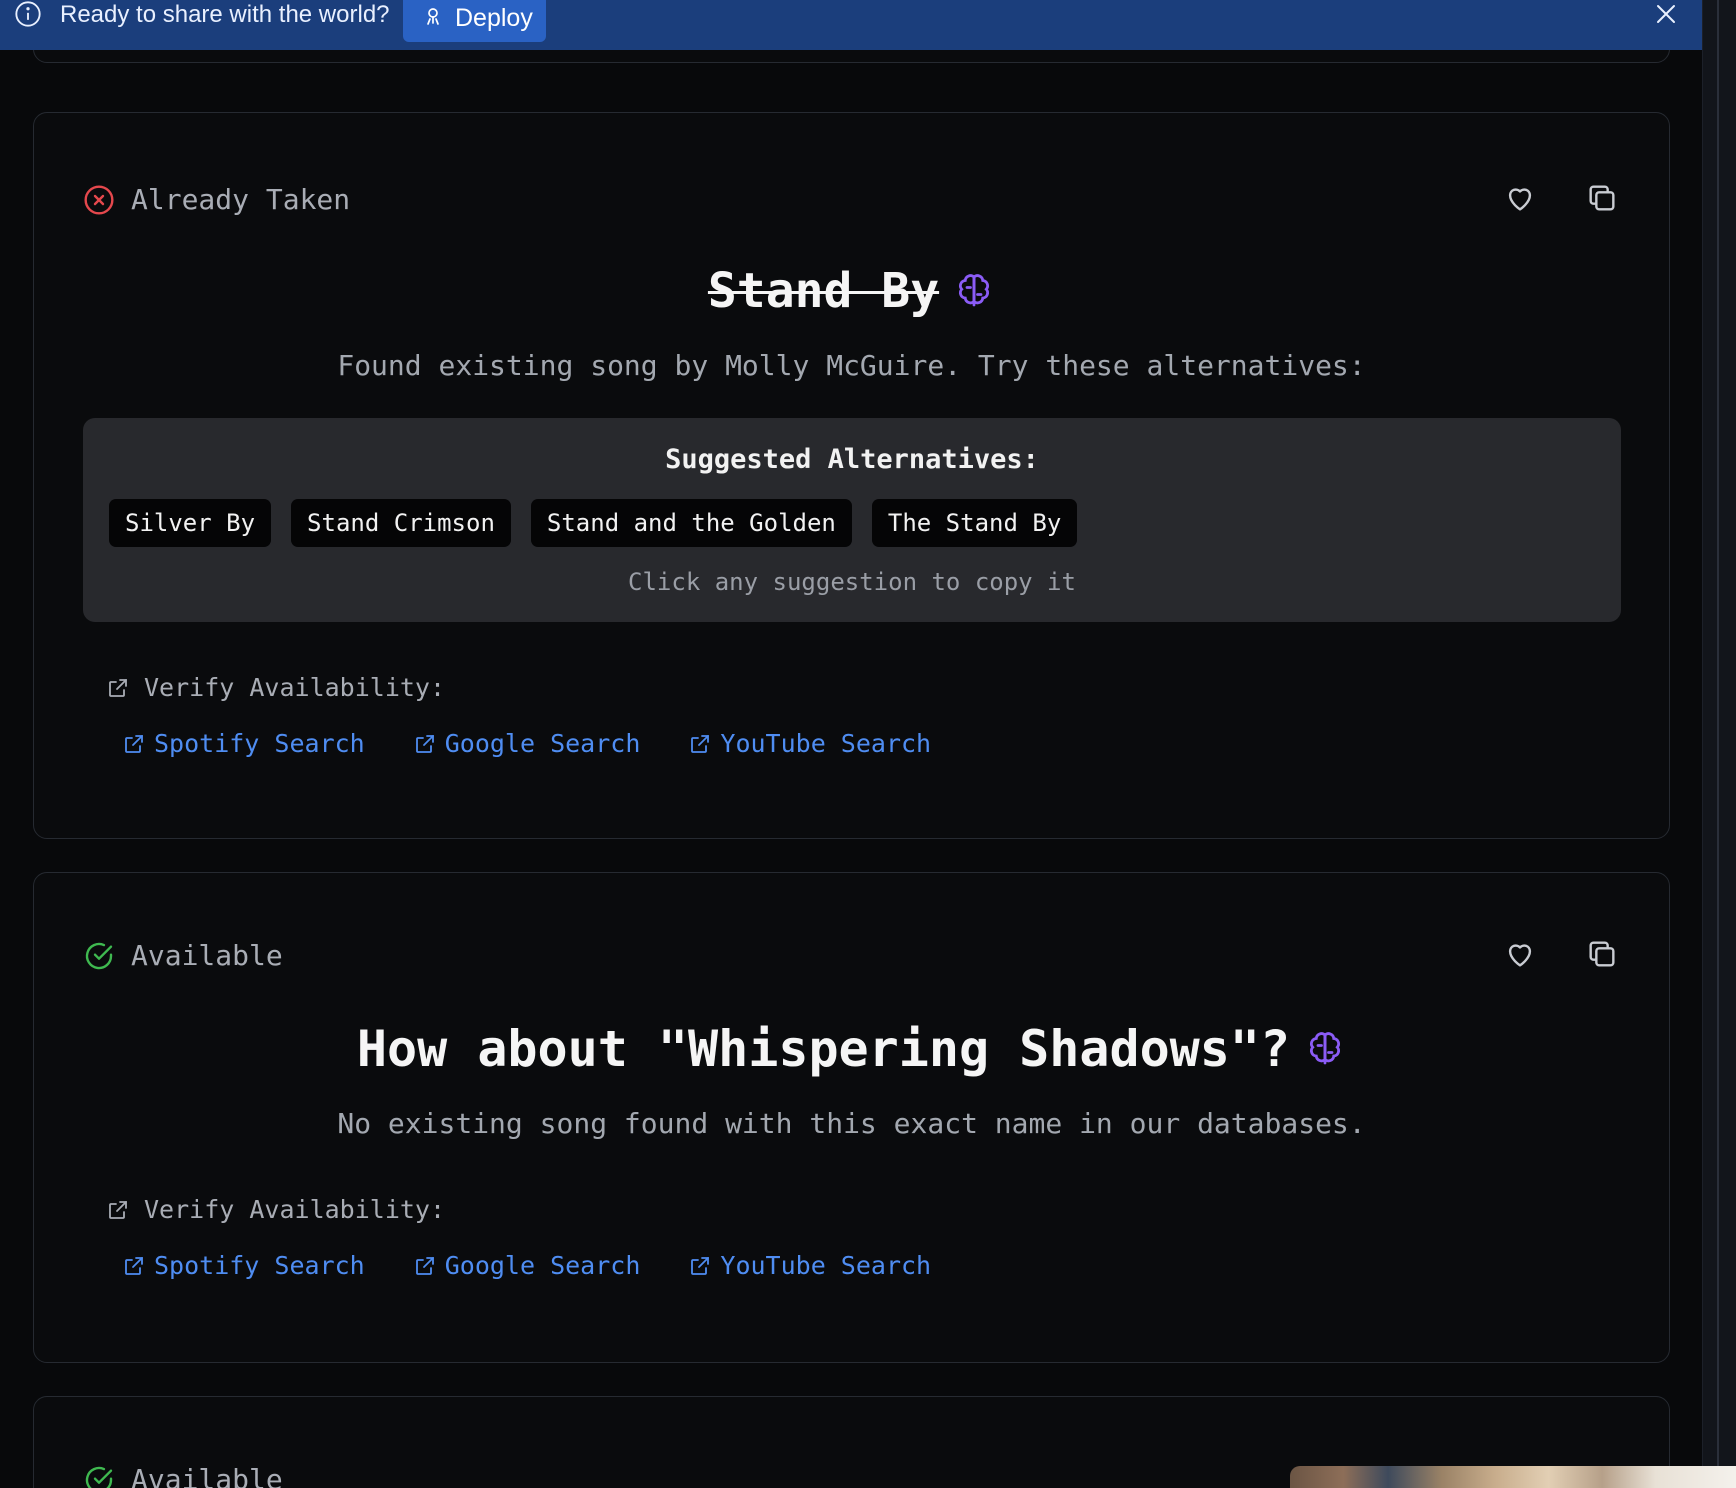 The height and width of the screenshot is (1488, 1736). Describe the element at coordinates (401, 523) in the screenshot. I see `alternative-chip: Stand Crimson` at that location.